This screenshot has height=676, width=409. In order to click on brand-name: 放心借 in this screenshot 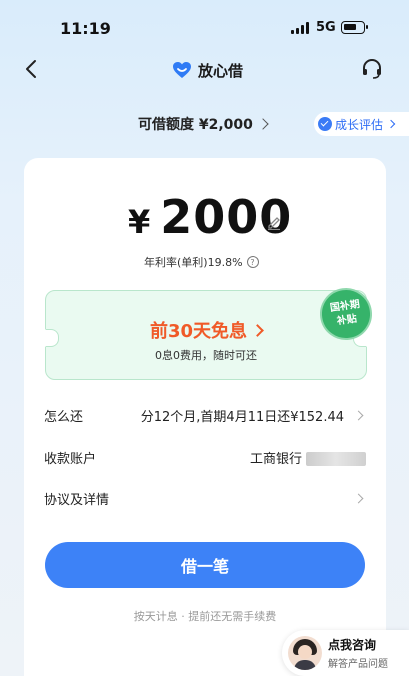, I will do `click(221, 70)`.